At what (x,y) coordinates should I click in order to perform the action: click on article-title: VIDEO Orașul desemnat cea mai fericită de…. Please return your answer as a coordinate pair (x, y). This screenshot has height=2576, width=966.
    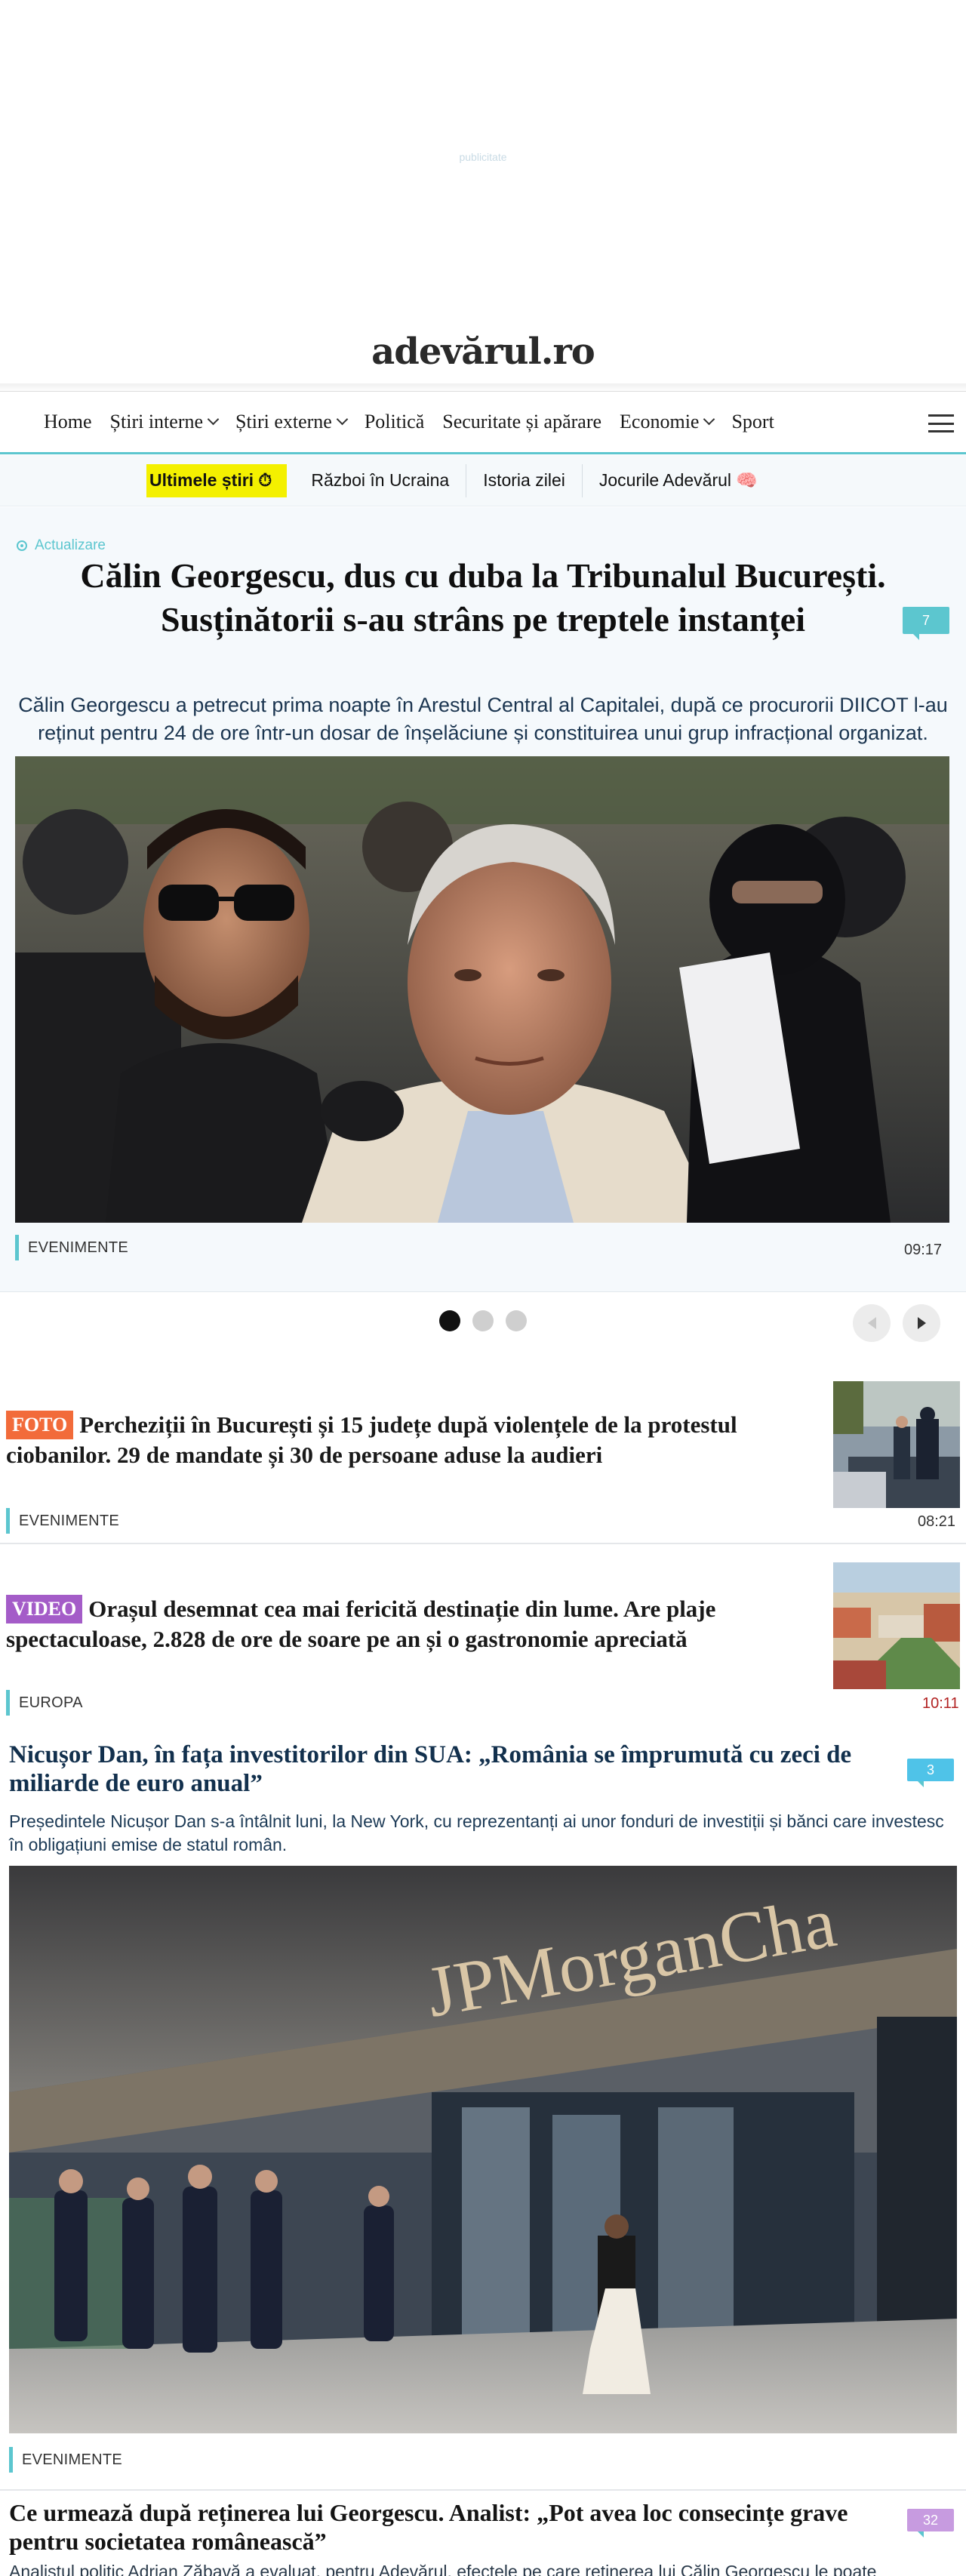
    Looking at the image, I should click on (406, 1624).